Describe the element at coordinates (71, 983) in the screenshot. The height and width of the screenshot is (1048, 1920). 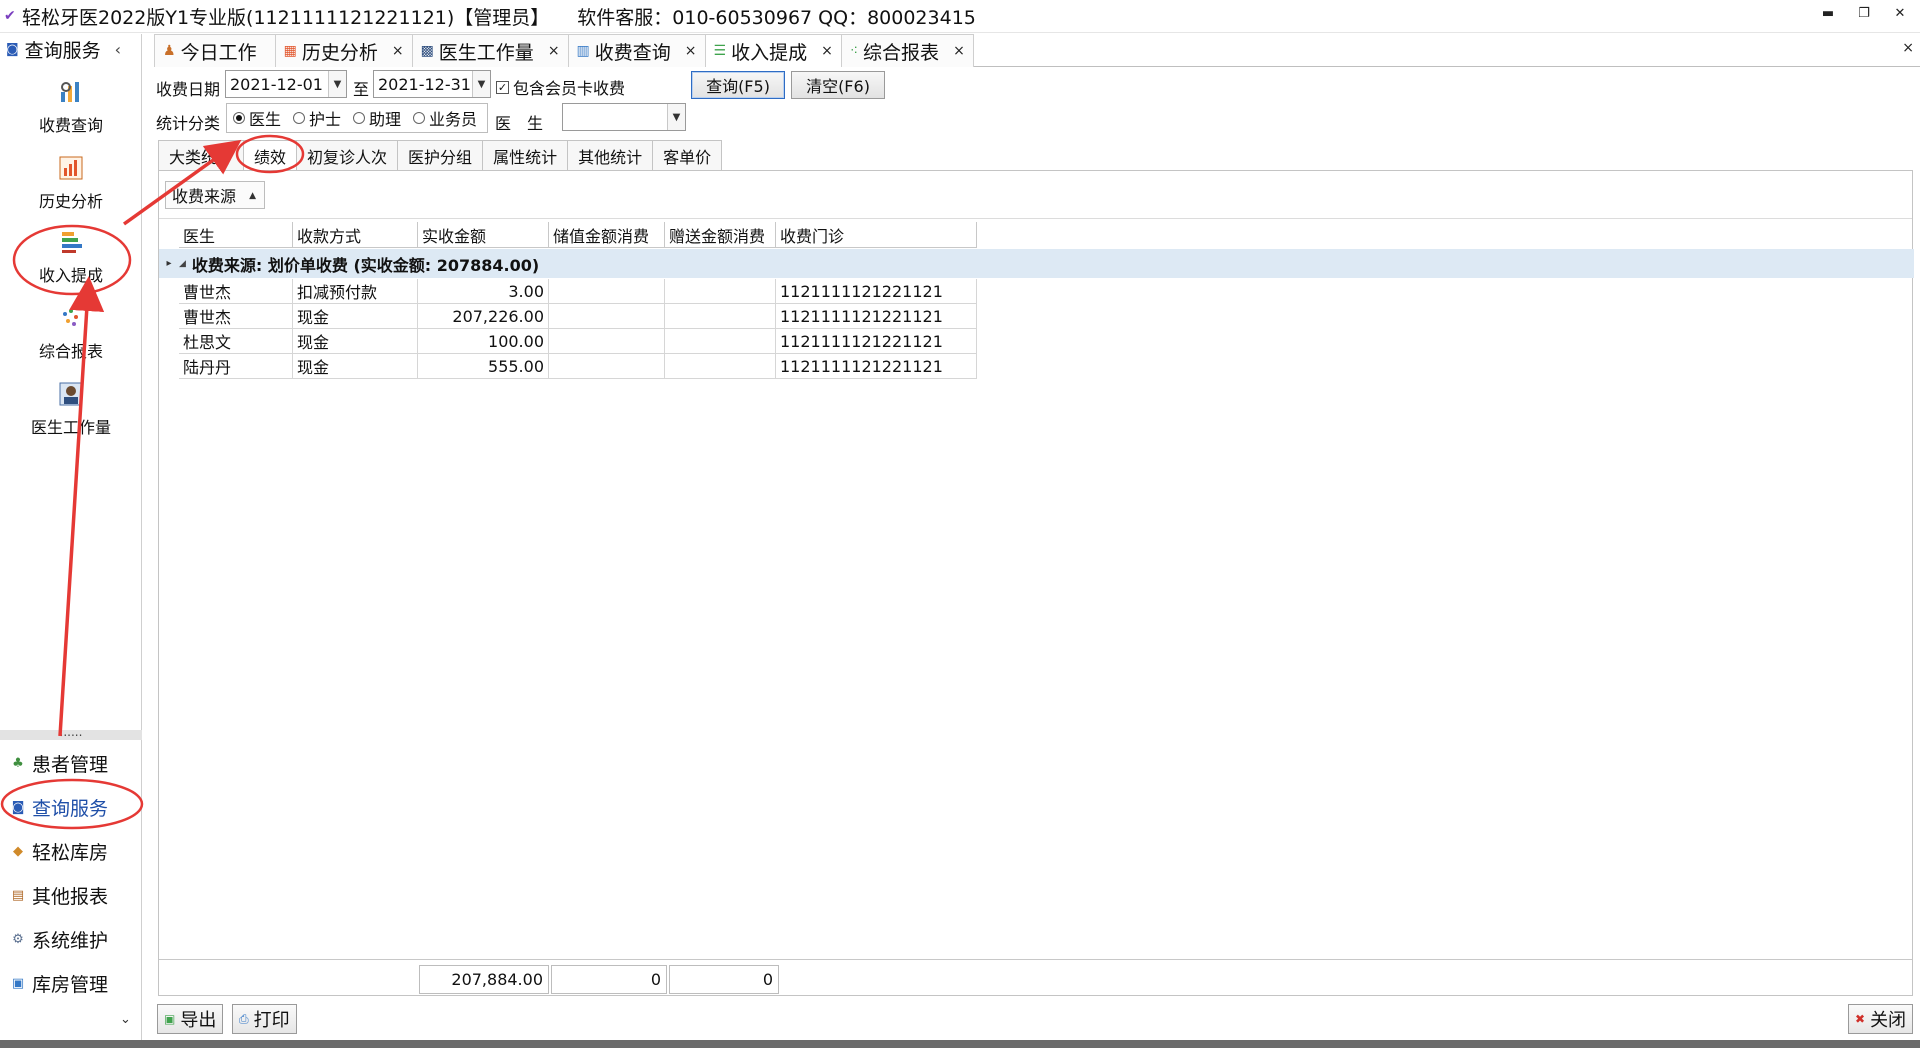
I see `nav-storage: ▣ 库房管理` at that location.